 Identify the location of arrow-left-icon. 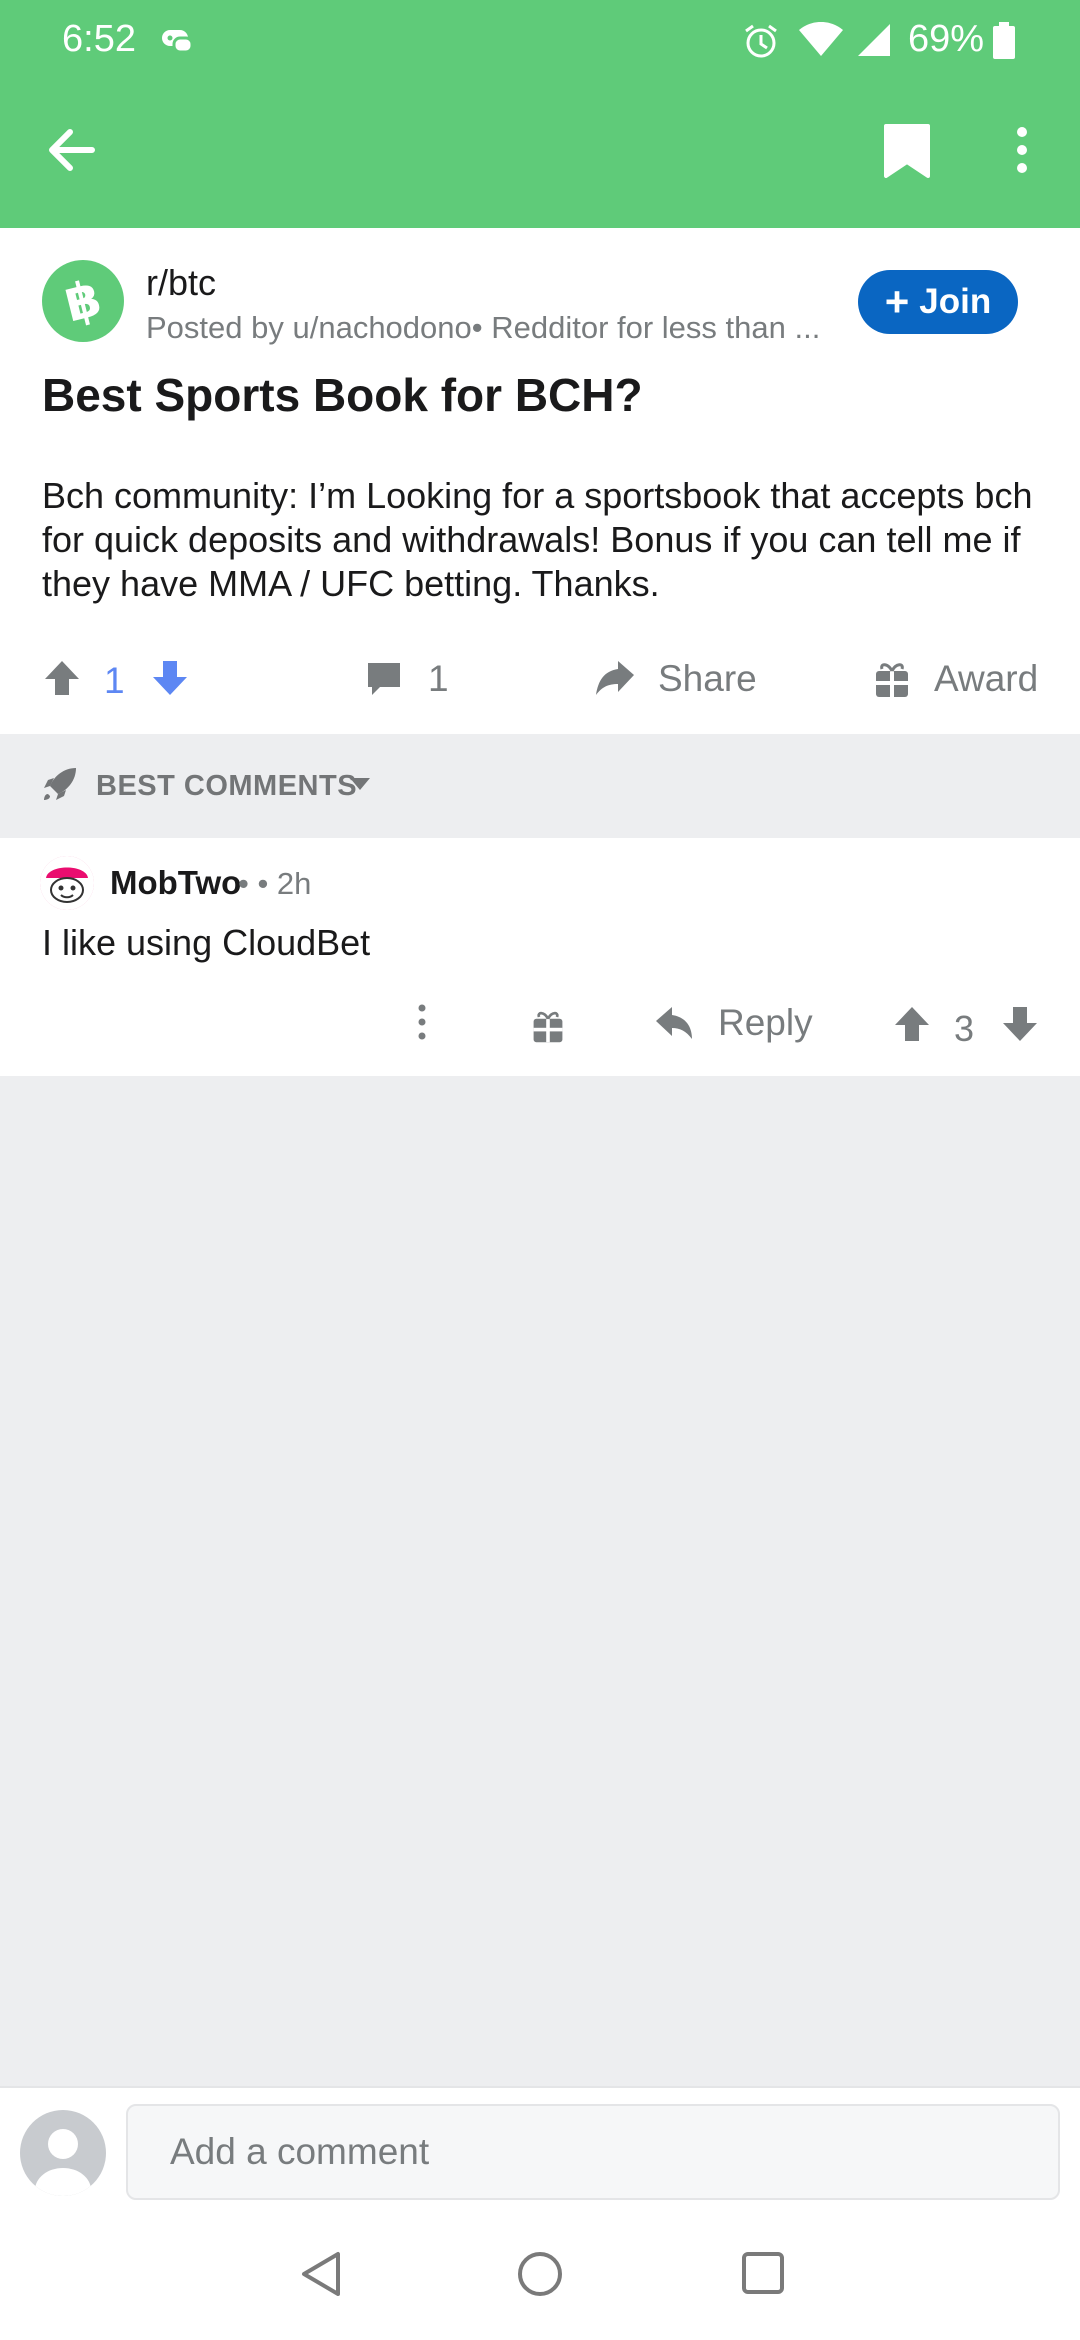
(72, 150).